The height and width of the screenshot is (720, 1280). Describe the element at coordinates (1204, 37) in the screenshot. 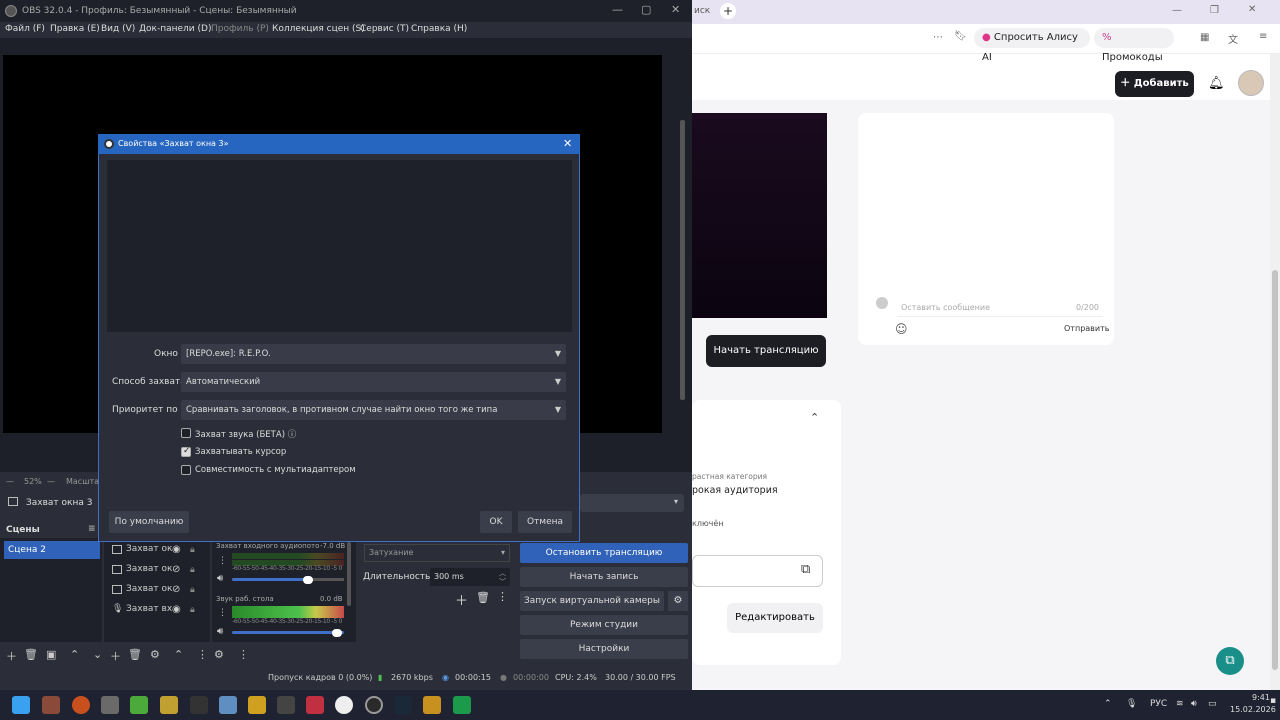

I see `collections-icon: ▦` at that location.